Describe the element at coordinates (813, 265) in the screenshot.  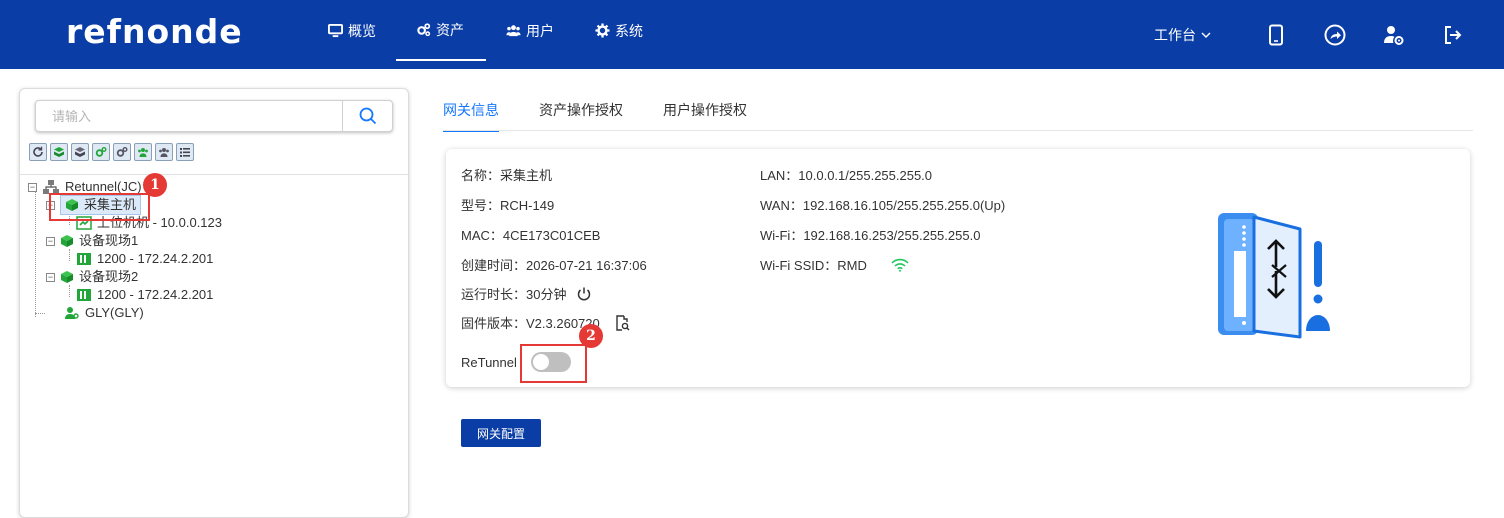
I see `gateway-wifi-ssid: Wi-Fi SSID：RMD` at that location.